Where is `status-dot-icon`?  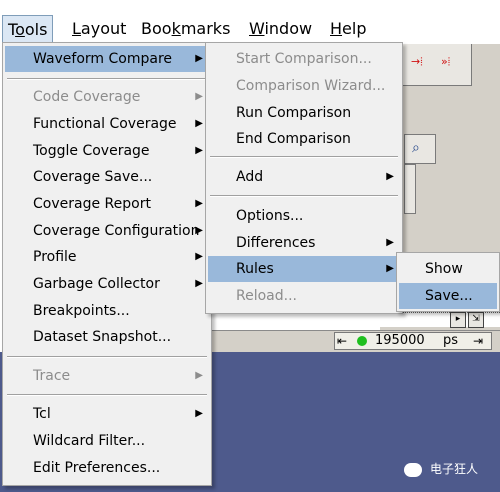
status-dot-icon is located at coordinates (362, 341).